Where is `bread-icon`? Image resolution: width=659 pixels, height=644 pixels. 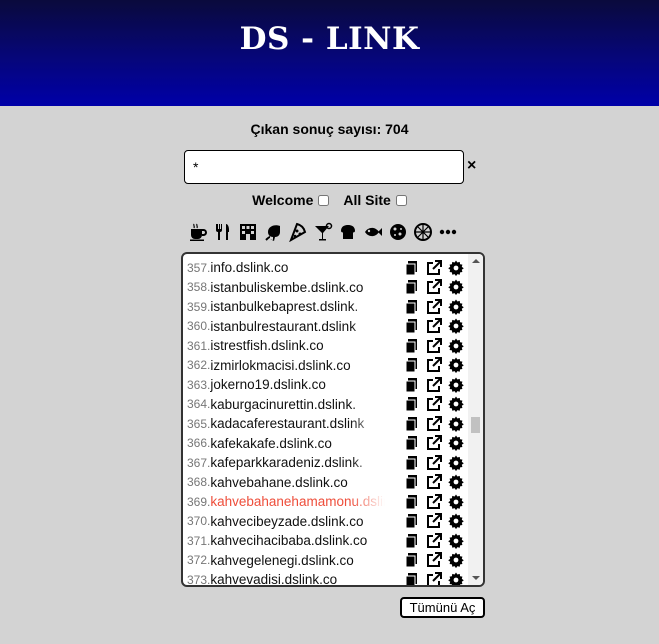
bread-icon is located at coordinates (348, 232).